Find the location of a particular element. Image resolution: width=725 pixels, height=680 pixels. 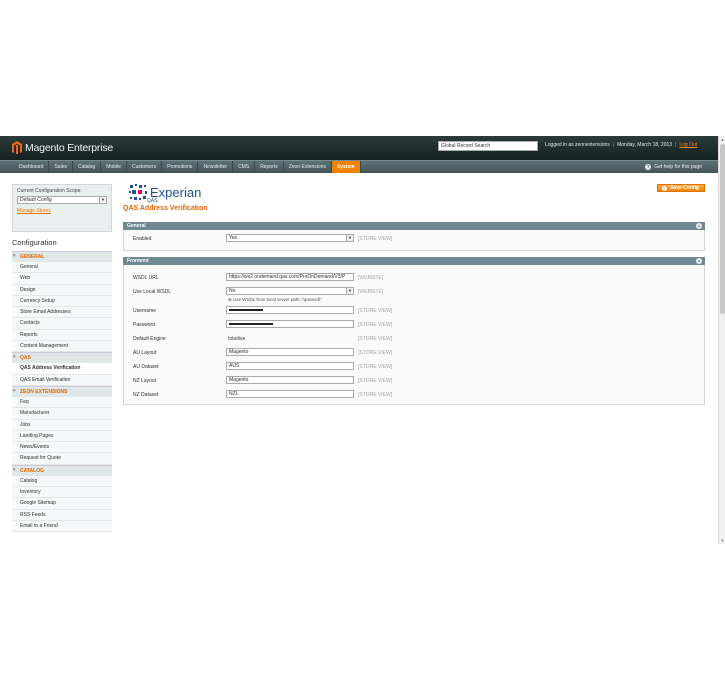

nav-item-newsletter: Newsletter is located at coordinates (216, 167).